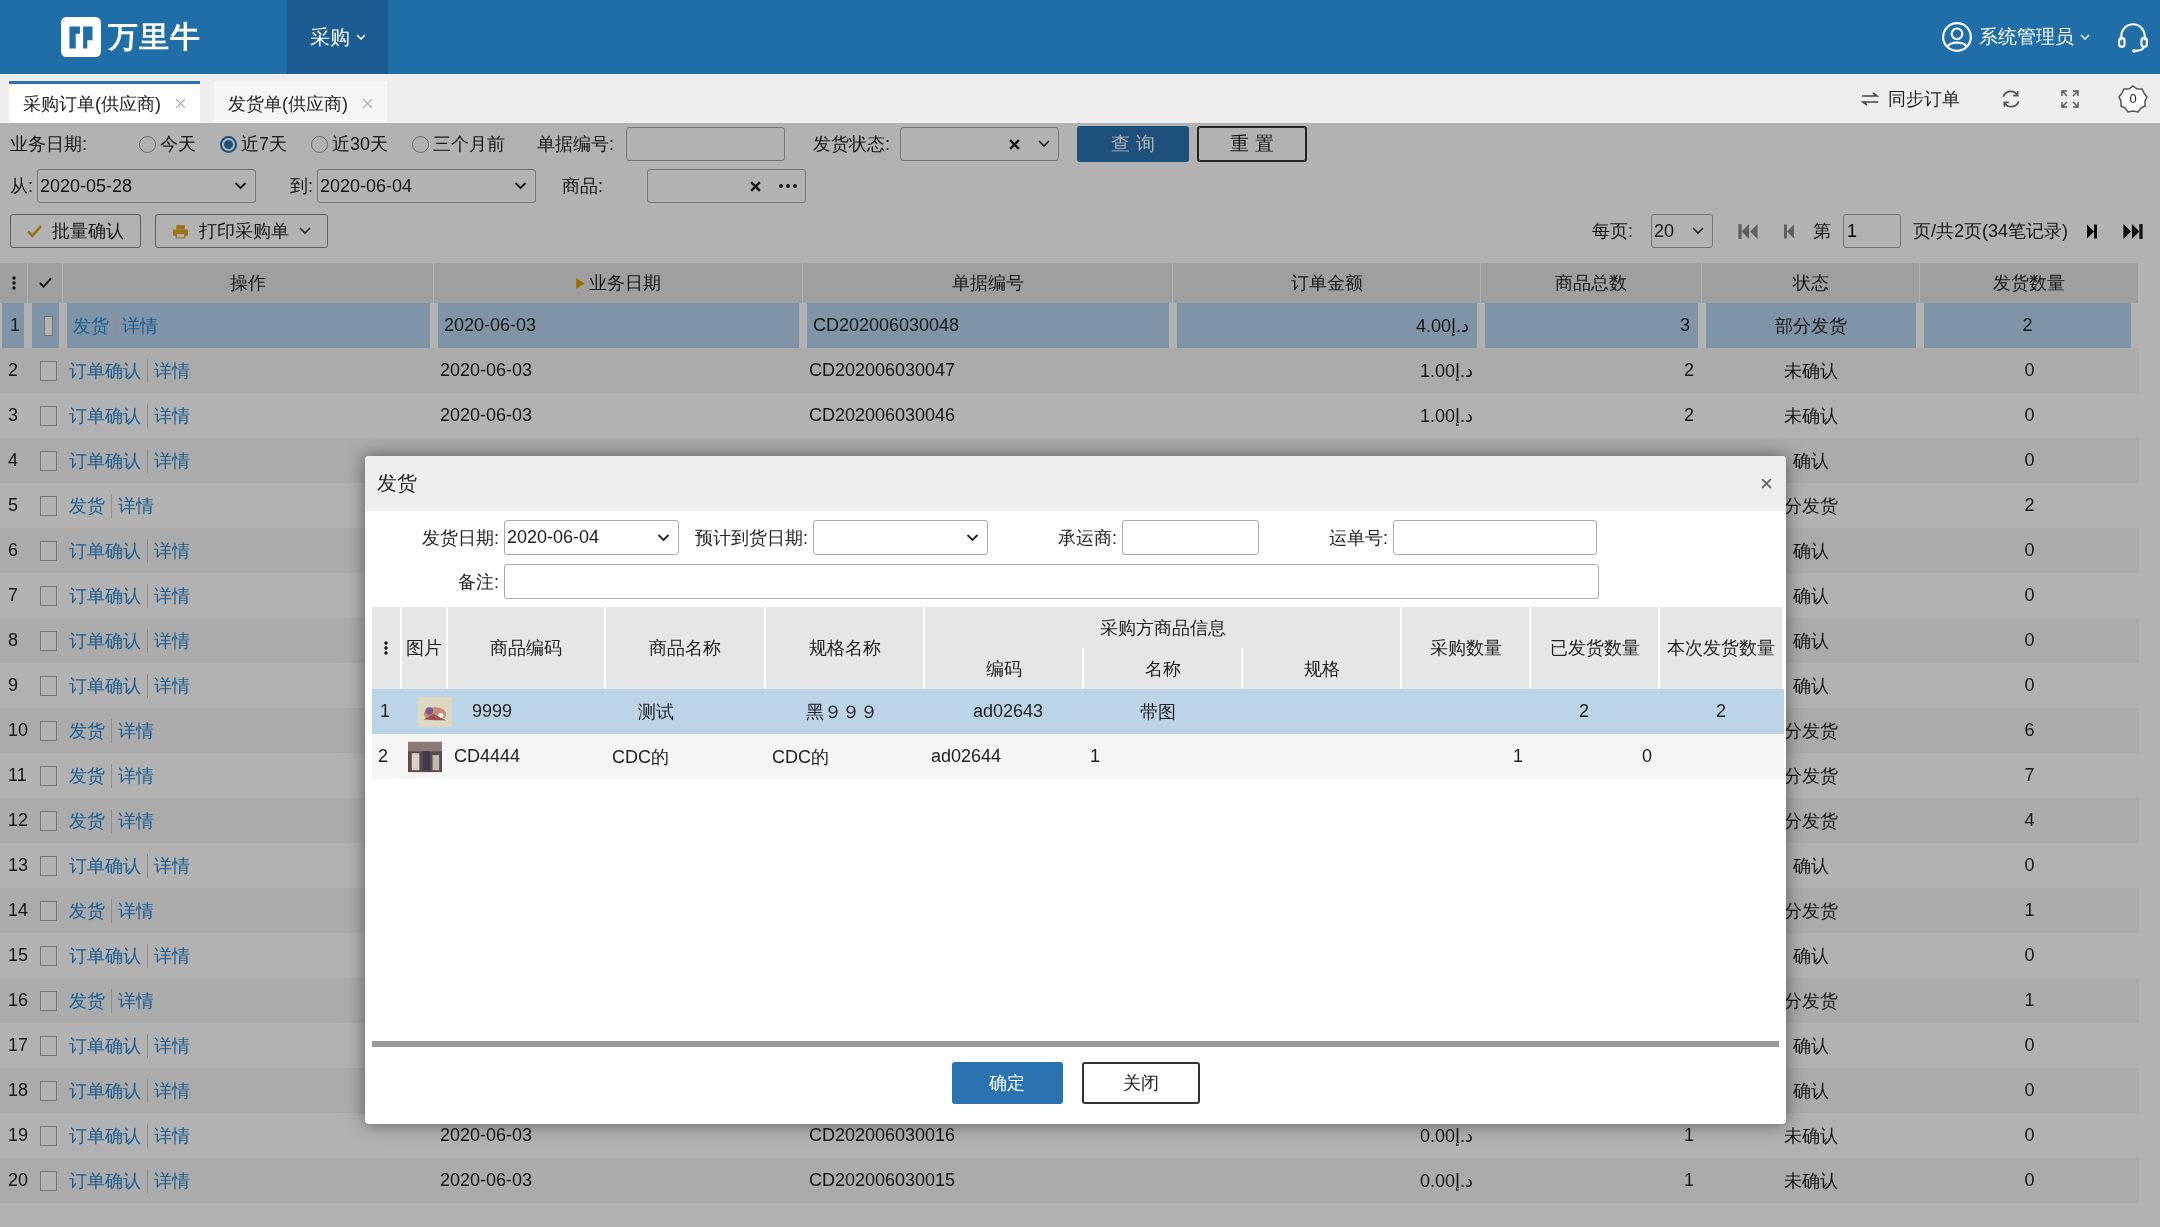 This screenshot has height=1227, width=2160. I want to click on ellipsis-icon, so click(788, 186).